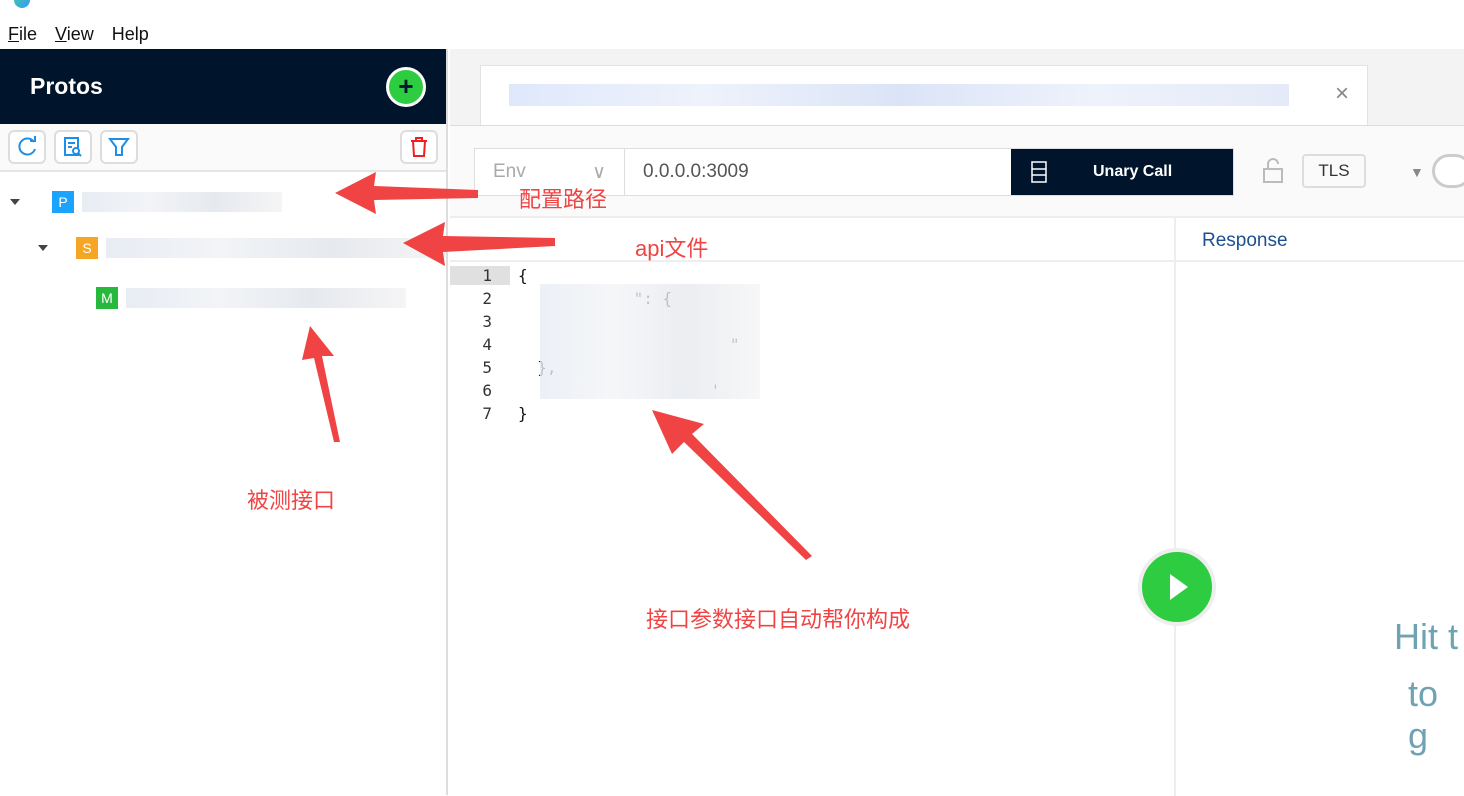 The width and height of the screenshot is (1464, 796). I want to click on run-button, so click(1177, 587).